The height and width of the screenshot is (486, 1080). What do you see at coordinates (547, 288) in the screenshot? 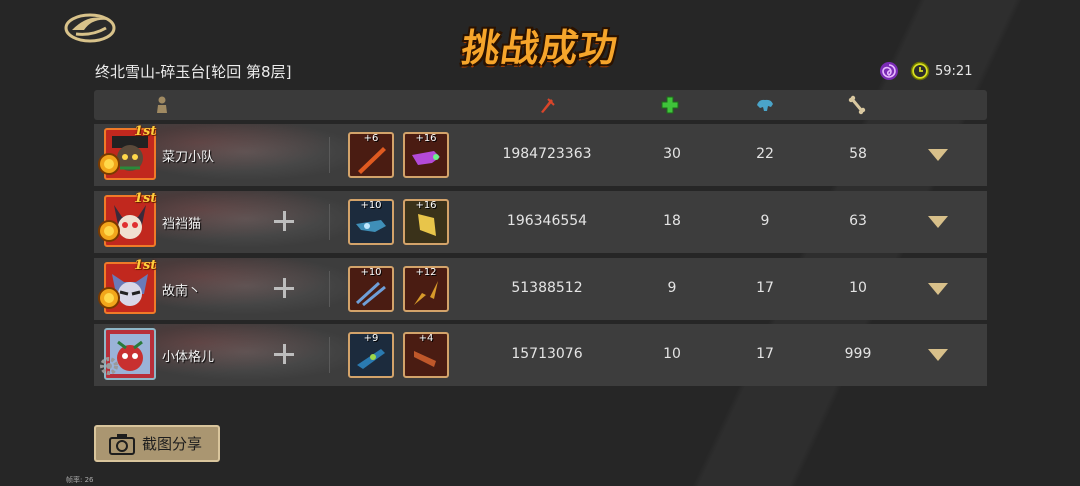
I see `damage-value: 51388512` at bounding box center [547, 288].